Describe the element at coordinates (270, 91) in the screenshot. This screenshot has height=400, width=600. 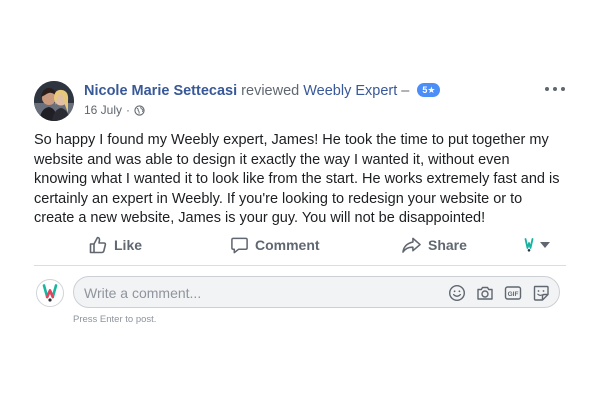
I see `action-text: reviewed` at that location.